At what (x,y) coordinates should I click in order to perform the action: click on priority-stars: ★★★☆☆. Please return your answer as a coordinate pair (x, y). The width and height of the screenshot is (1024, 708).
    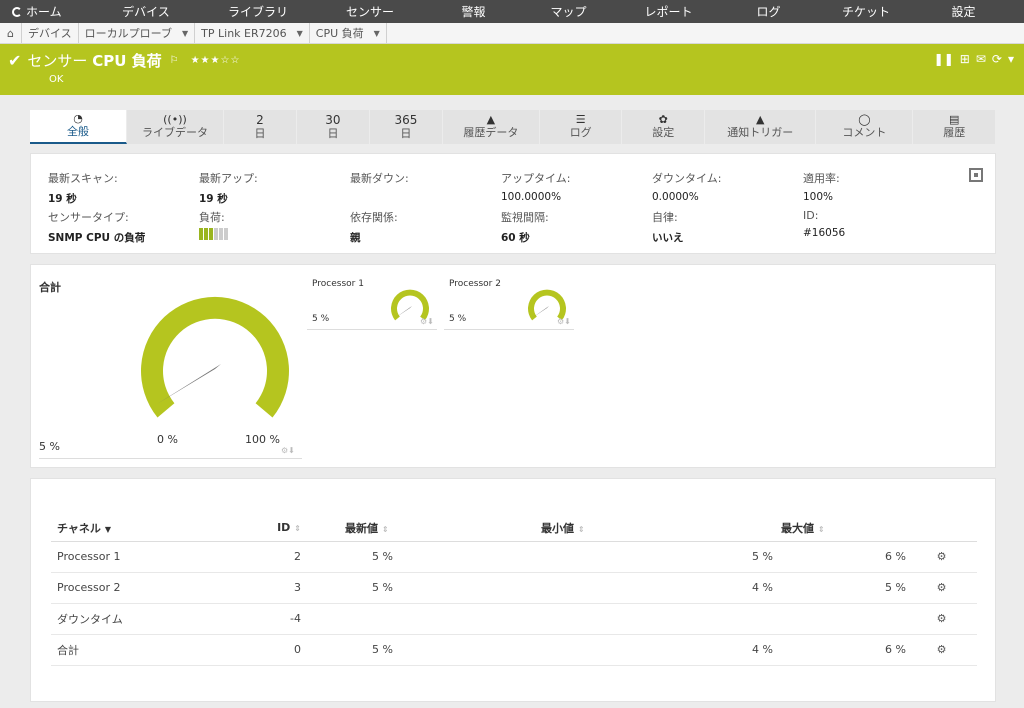
    Looking at the image, I should click on (216, 60).